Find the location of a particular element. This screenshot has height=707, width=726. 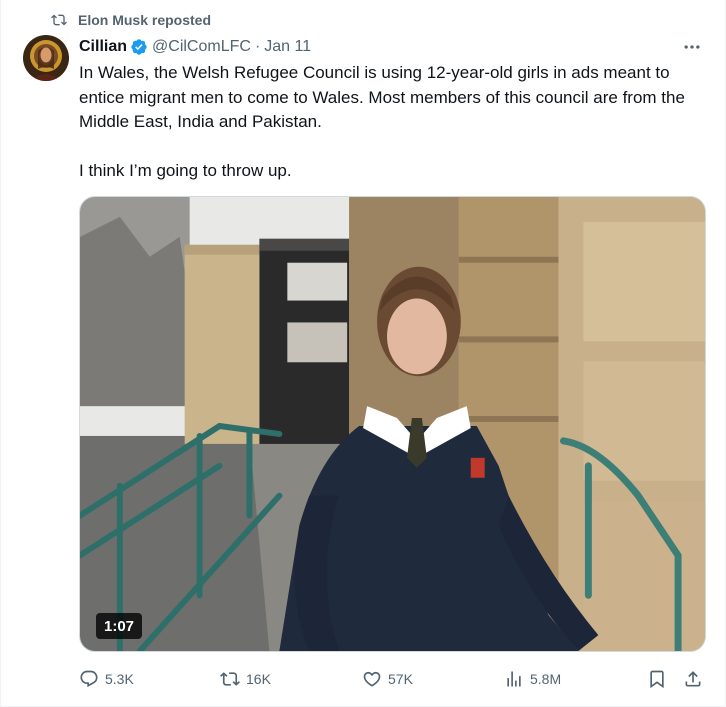

social-context: Elon Musk reposted is located at coordinates (131, 20).